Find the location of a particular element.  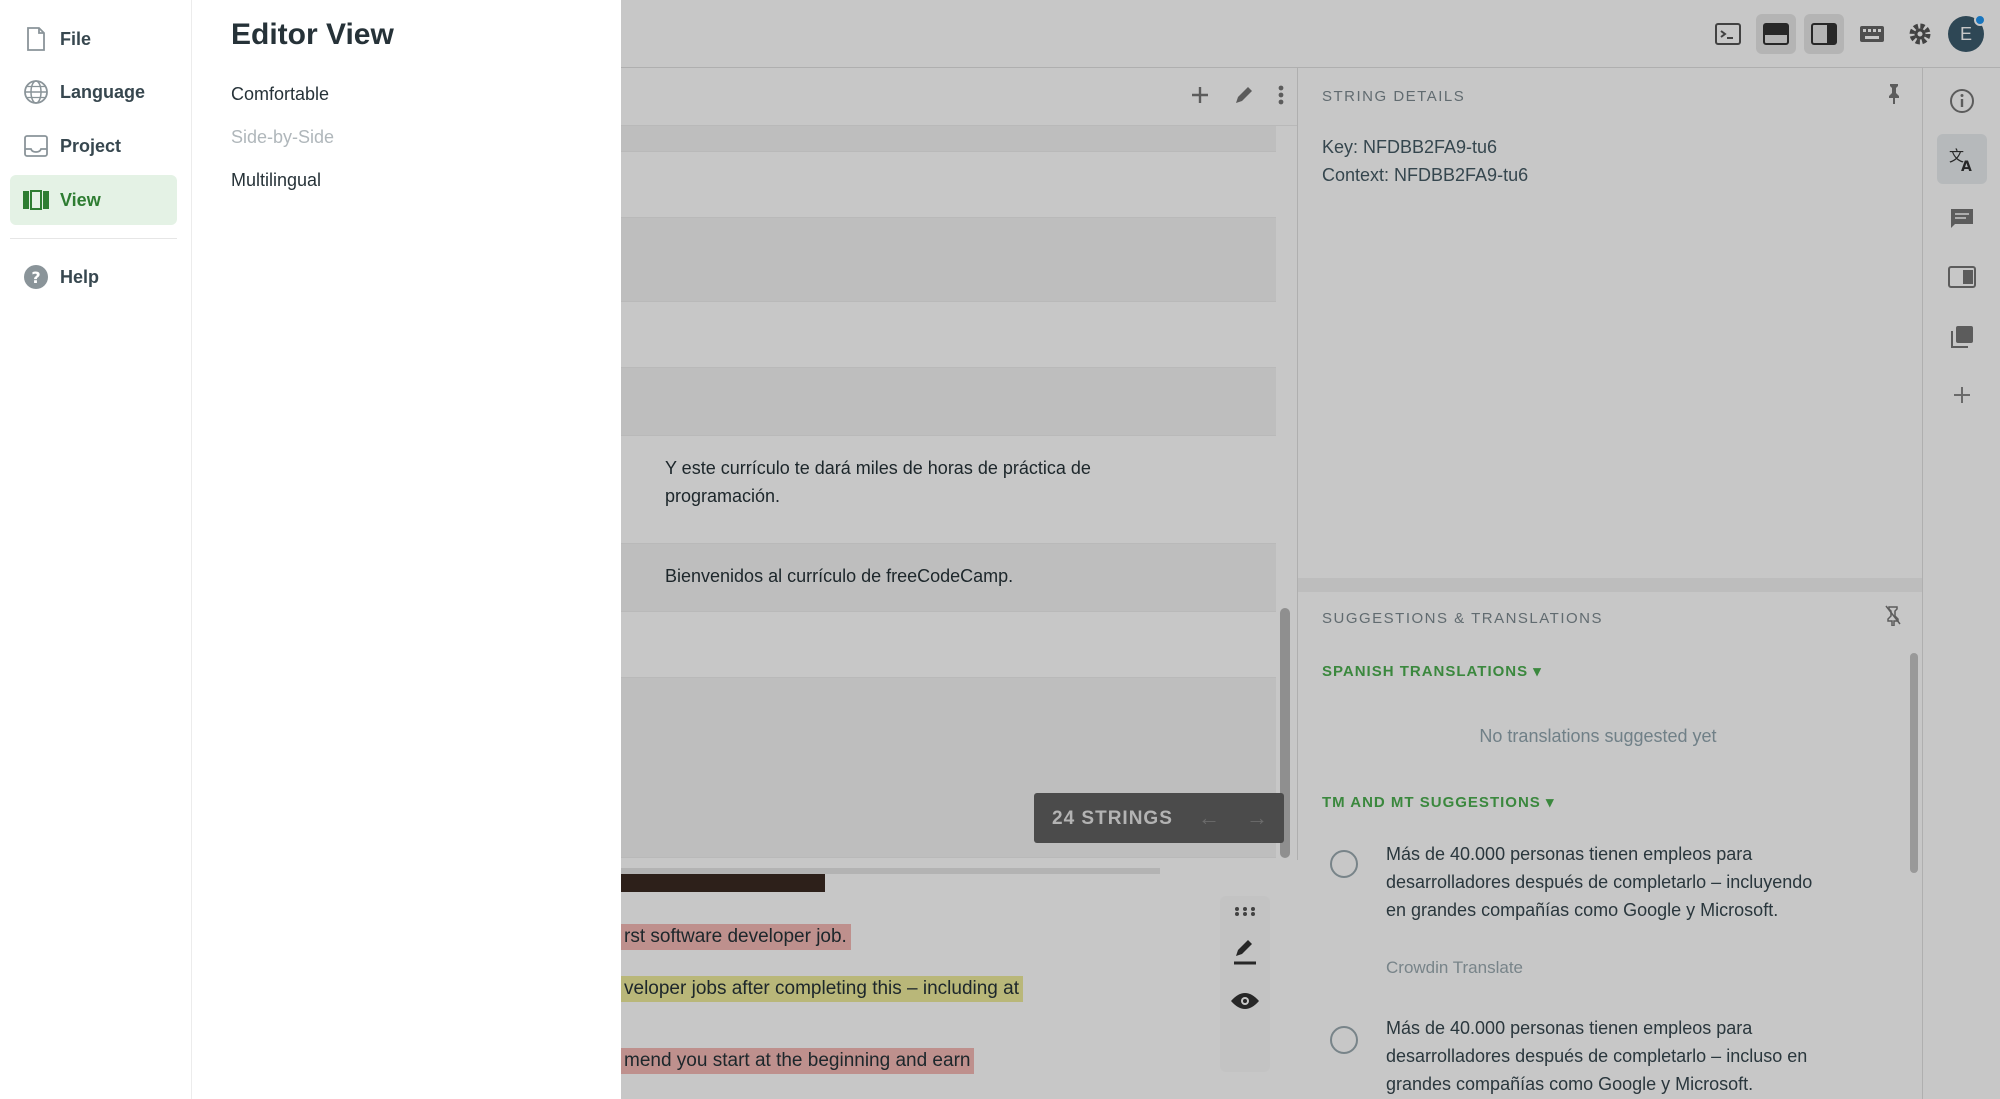

option-side-by-side: Side-by-Side is located at coordinates (283, 137).